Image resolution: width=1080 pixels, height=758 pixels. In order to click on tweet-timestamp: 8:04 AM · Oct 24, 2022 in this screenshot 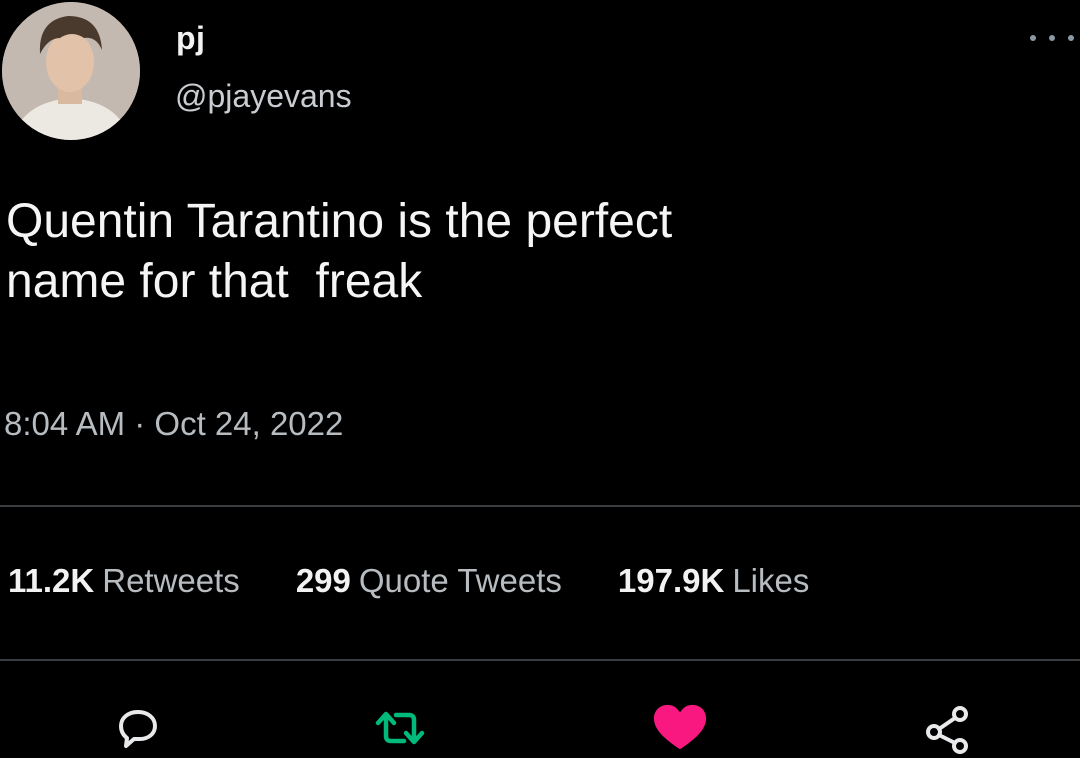, I will do `click(173, 424)`.